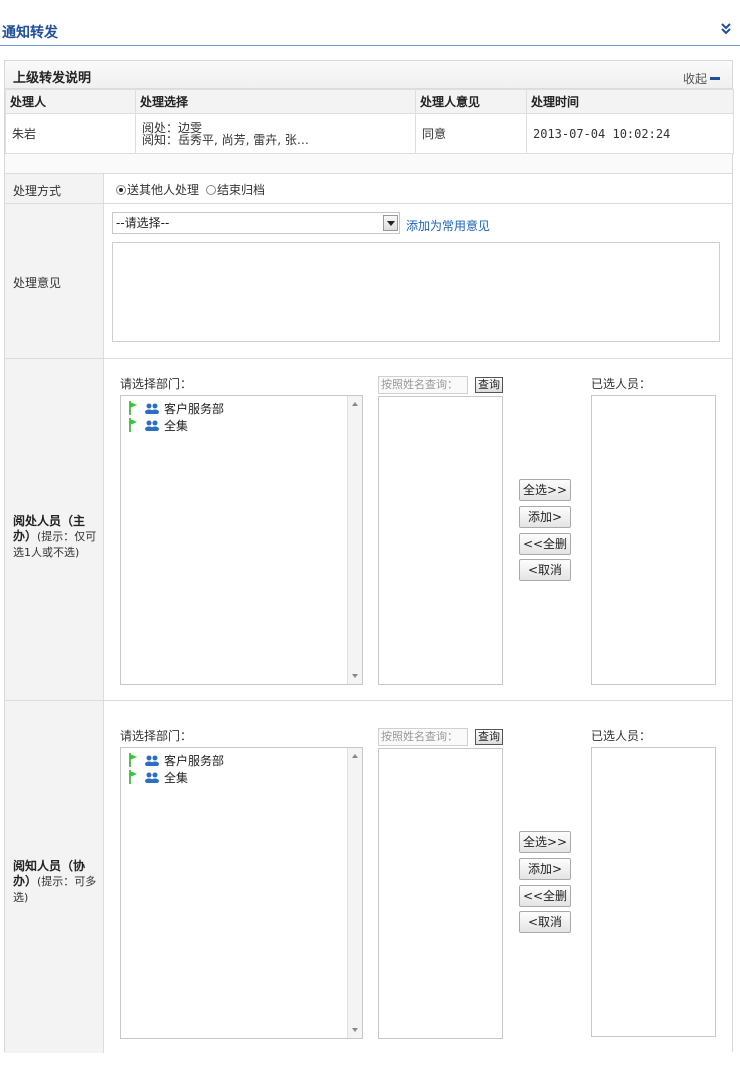 The image size is (740, 1066). Describe the element at coordinates (390, 223) in the screenshot. I see `dropdown-arrow-icon` at that location.